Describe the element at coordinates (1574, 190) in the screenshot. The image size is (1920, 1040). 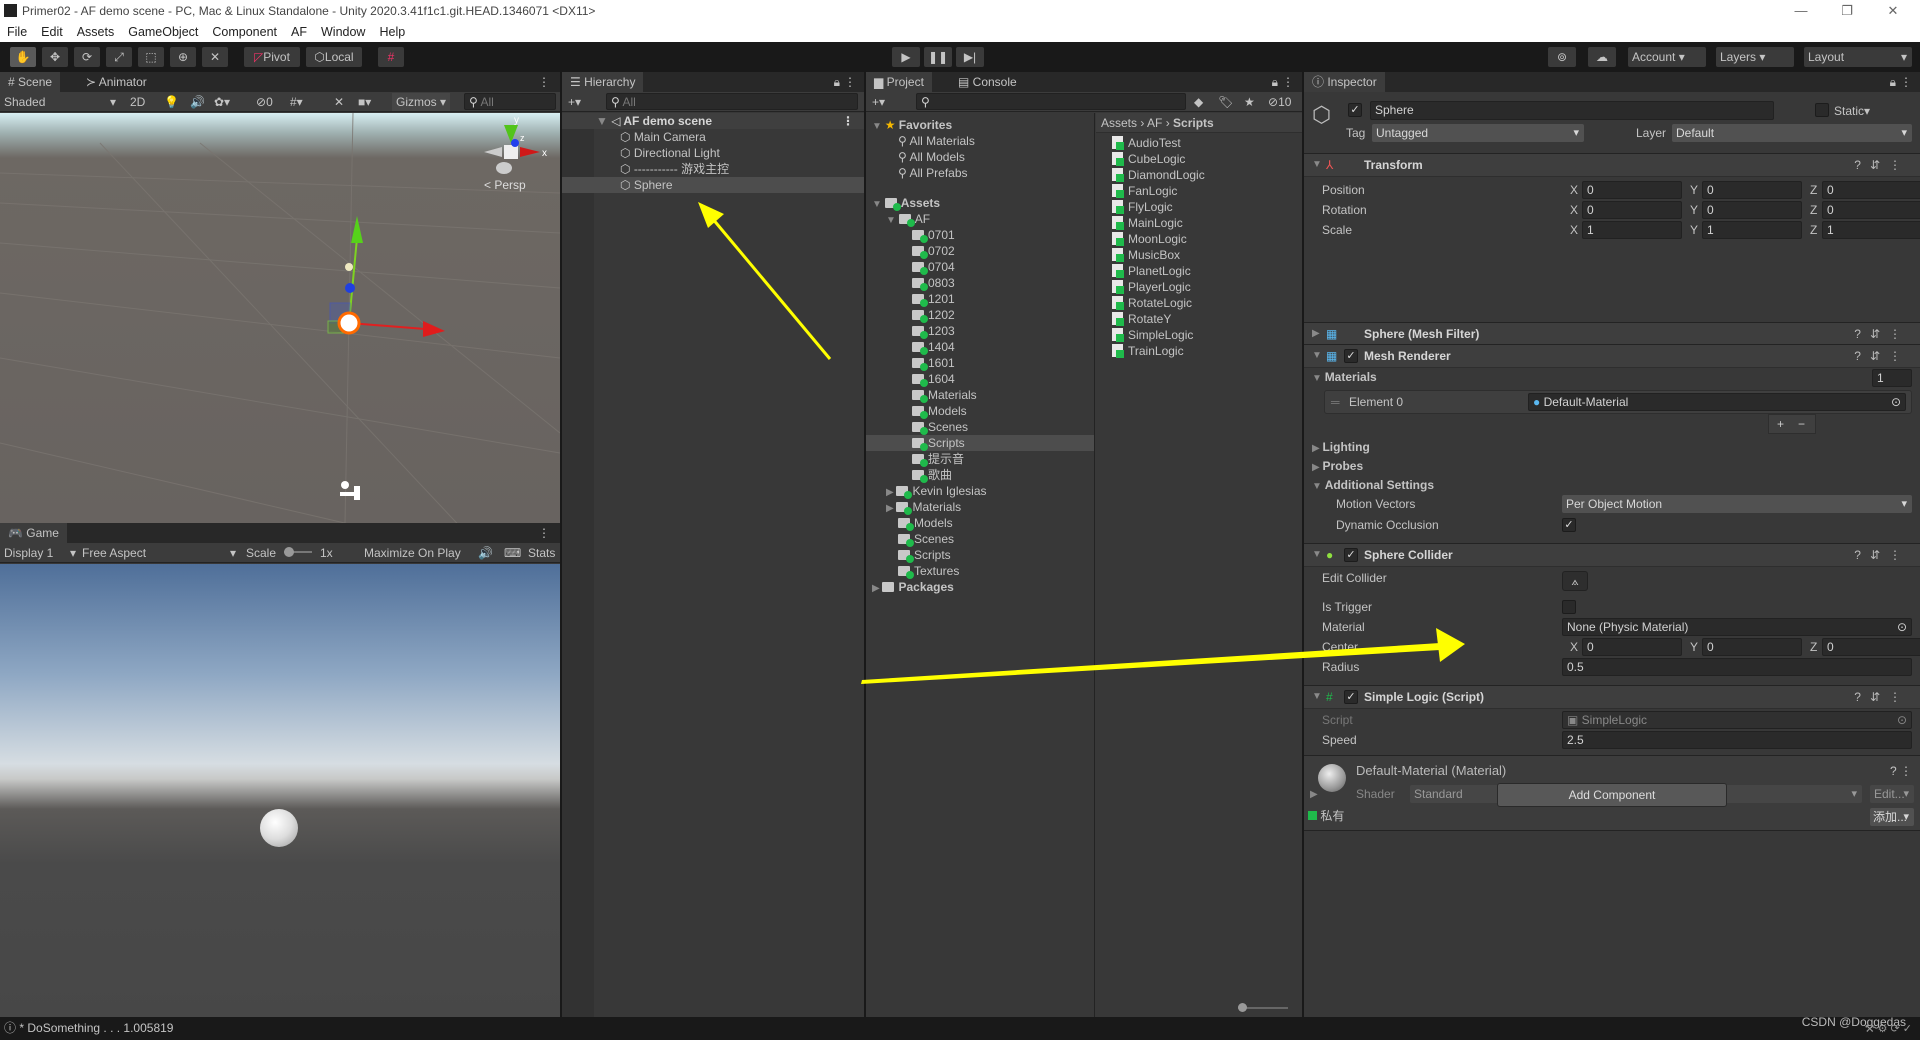
I see `position-x-axis-label: X` at that location.